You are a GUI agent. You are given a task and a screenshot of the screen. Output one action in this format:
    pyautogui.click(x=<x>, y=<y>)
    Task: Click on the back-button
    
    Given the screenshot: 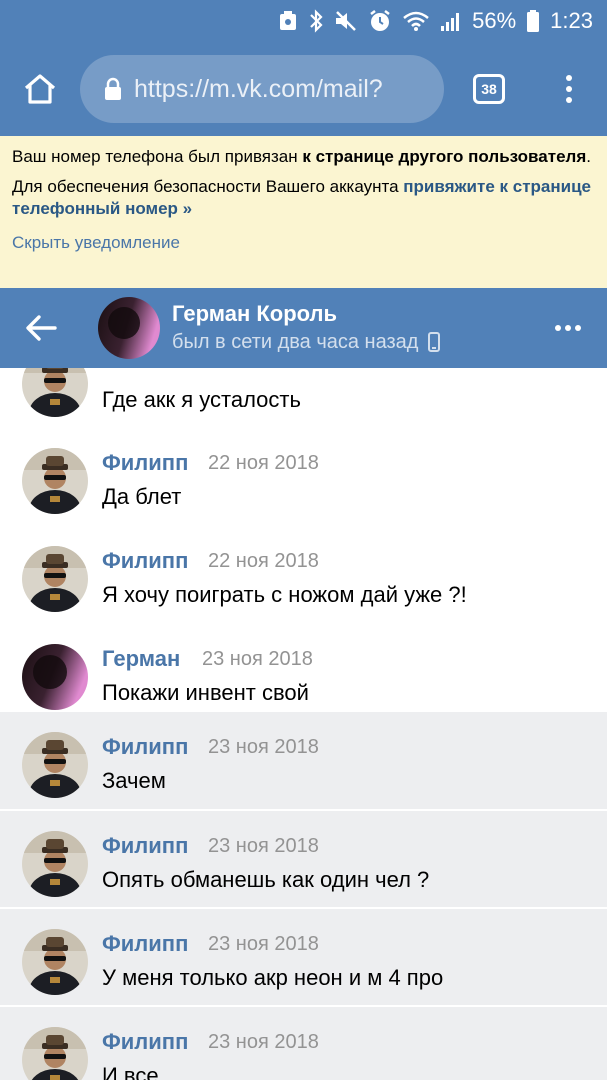 What is the action you would take?
    pyautogui.click(x=41, y=328)
    